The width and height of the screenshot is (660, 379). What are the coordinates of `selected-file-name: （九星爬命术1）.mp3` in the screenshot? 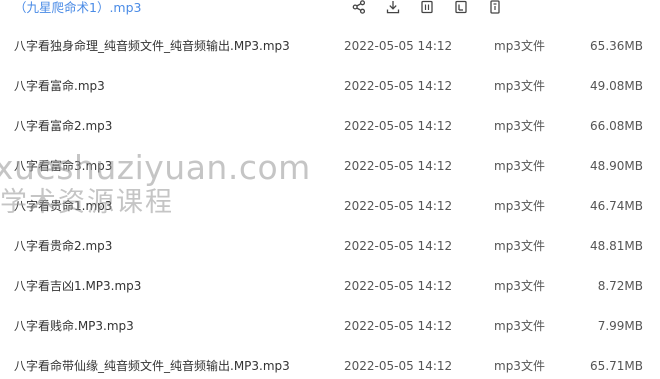 It's located at (78, 8).